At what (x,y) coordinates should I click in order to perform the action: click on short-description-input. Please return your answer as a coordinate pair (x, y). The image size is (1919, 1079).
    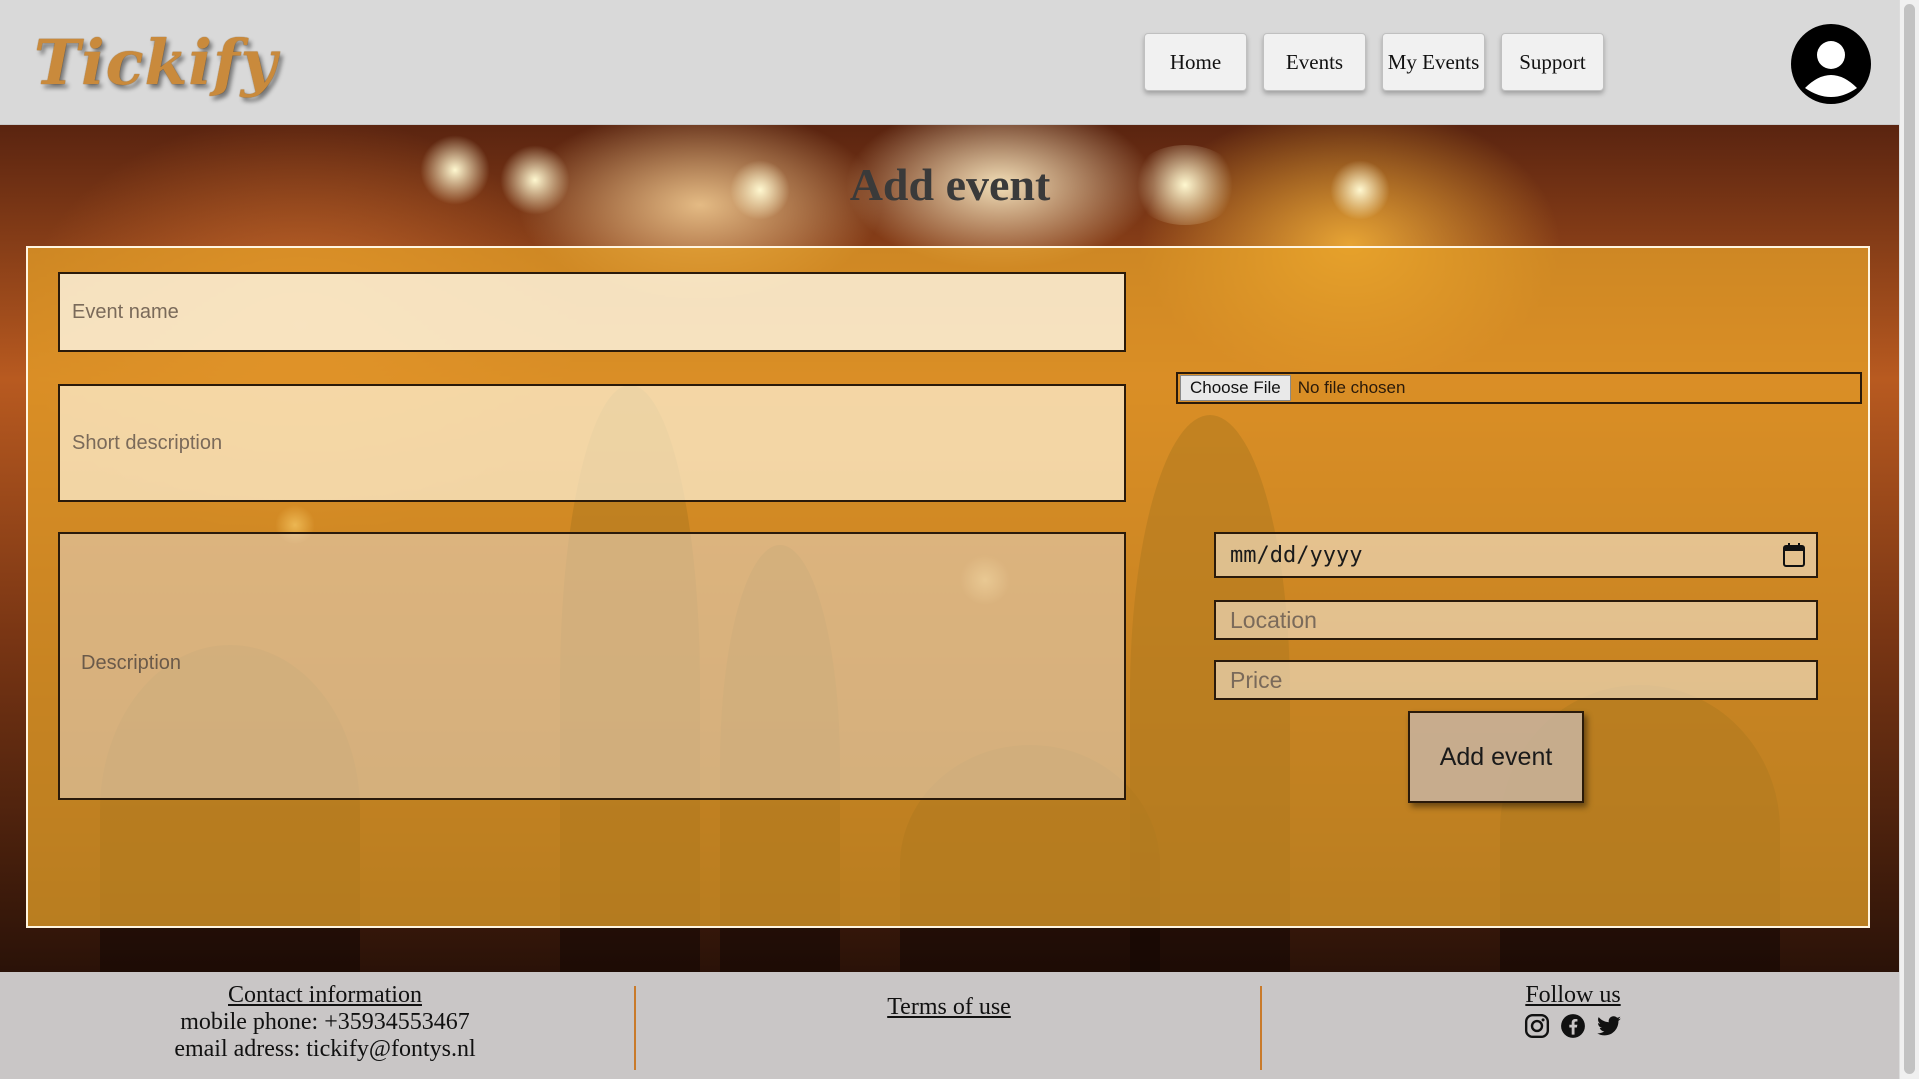
    Looking at the image, I should click on (592, 443).